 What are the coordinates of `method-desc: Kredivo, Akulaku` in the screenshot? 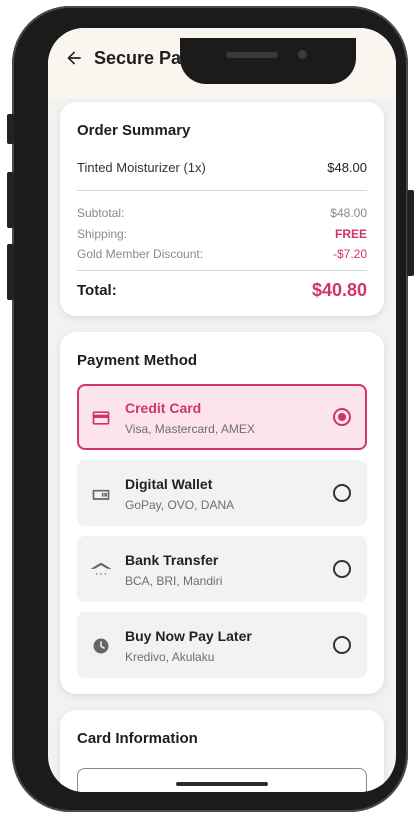 It's located at (170, 657).